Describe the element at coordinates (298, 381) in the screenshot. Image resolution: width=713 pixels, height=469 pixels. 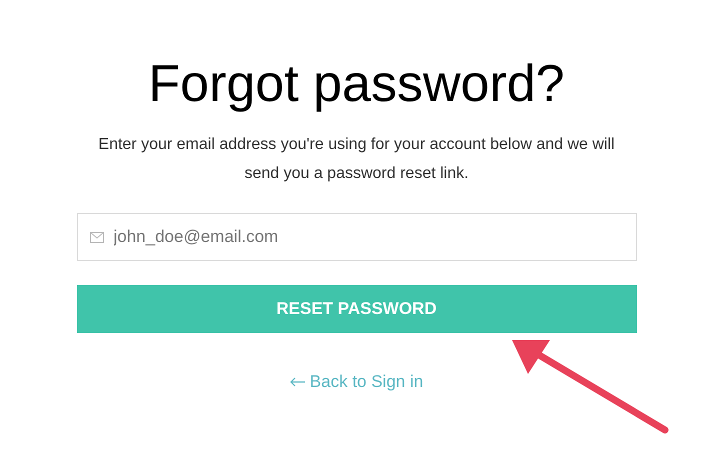
I see `arrow-left-icon` at that location.